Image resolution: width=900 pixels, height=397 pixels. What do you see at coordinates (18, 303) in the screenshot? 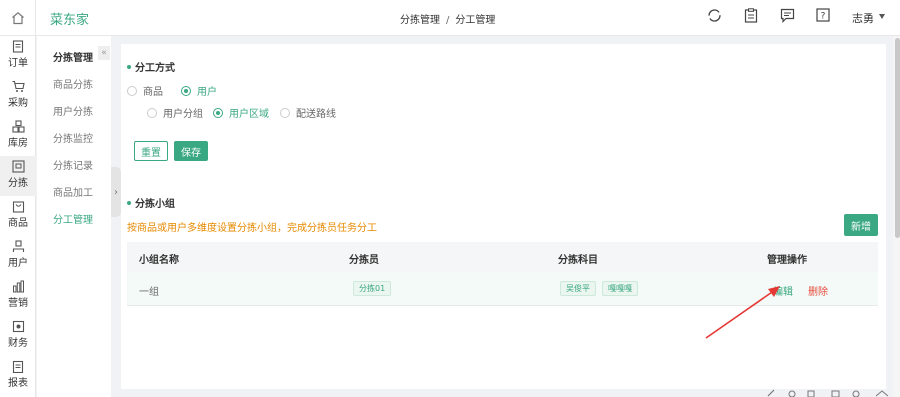
I see `nav-label: 营销` at bounding box center [18, 303].